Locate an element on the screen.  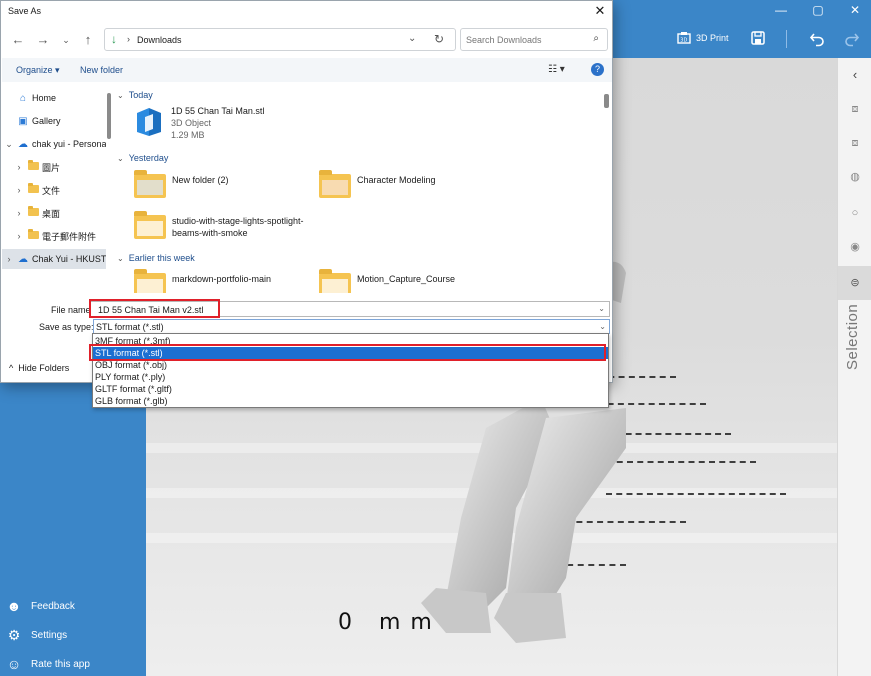
cloud-icon: ☁ is located at coordinates (23, 144).